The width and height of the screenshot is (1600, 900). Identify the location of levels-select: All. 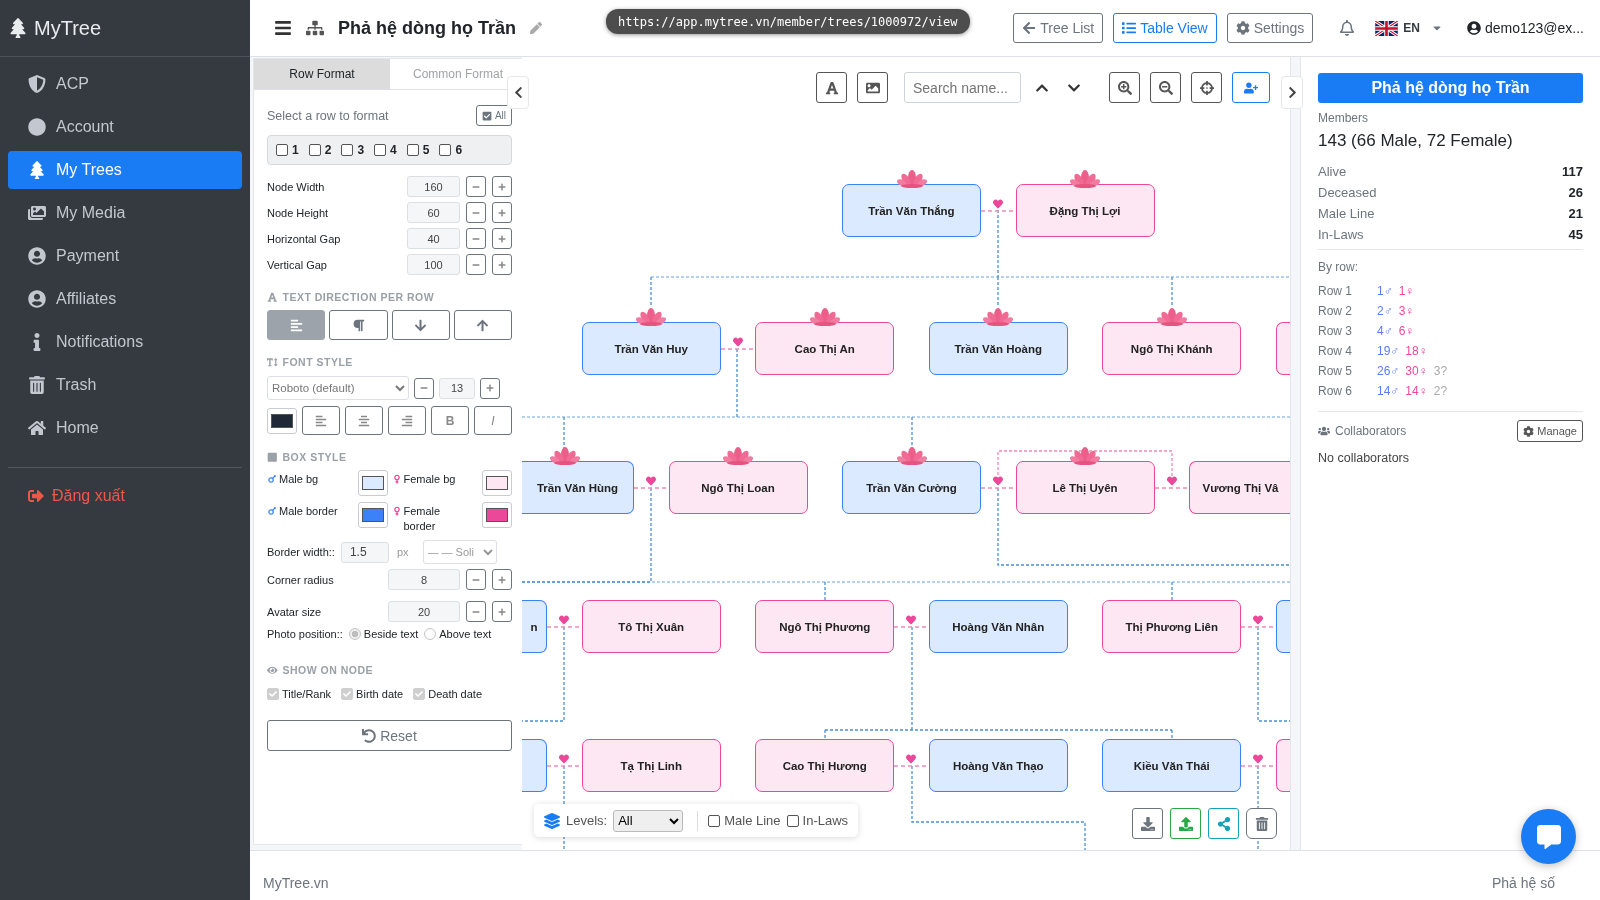
(648, 820).